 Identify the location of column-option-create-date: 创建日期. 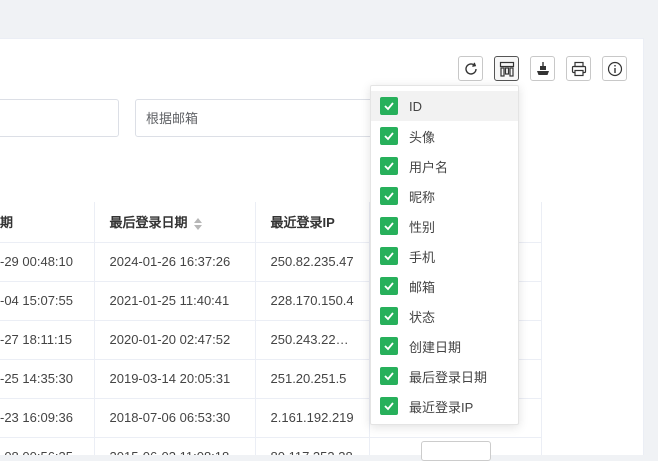
(444, 346).